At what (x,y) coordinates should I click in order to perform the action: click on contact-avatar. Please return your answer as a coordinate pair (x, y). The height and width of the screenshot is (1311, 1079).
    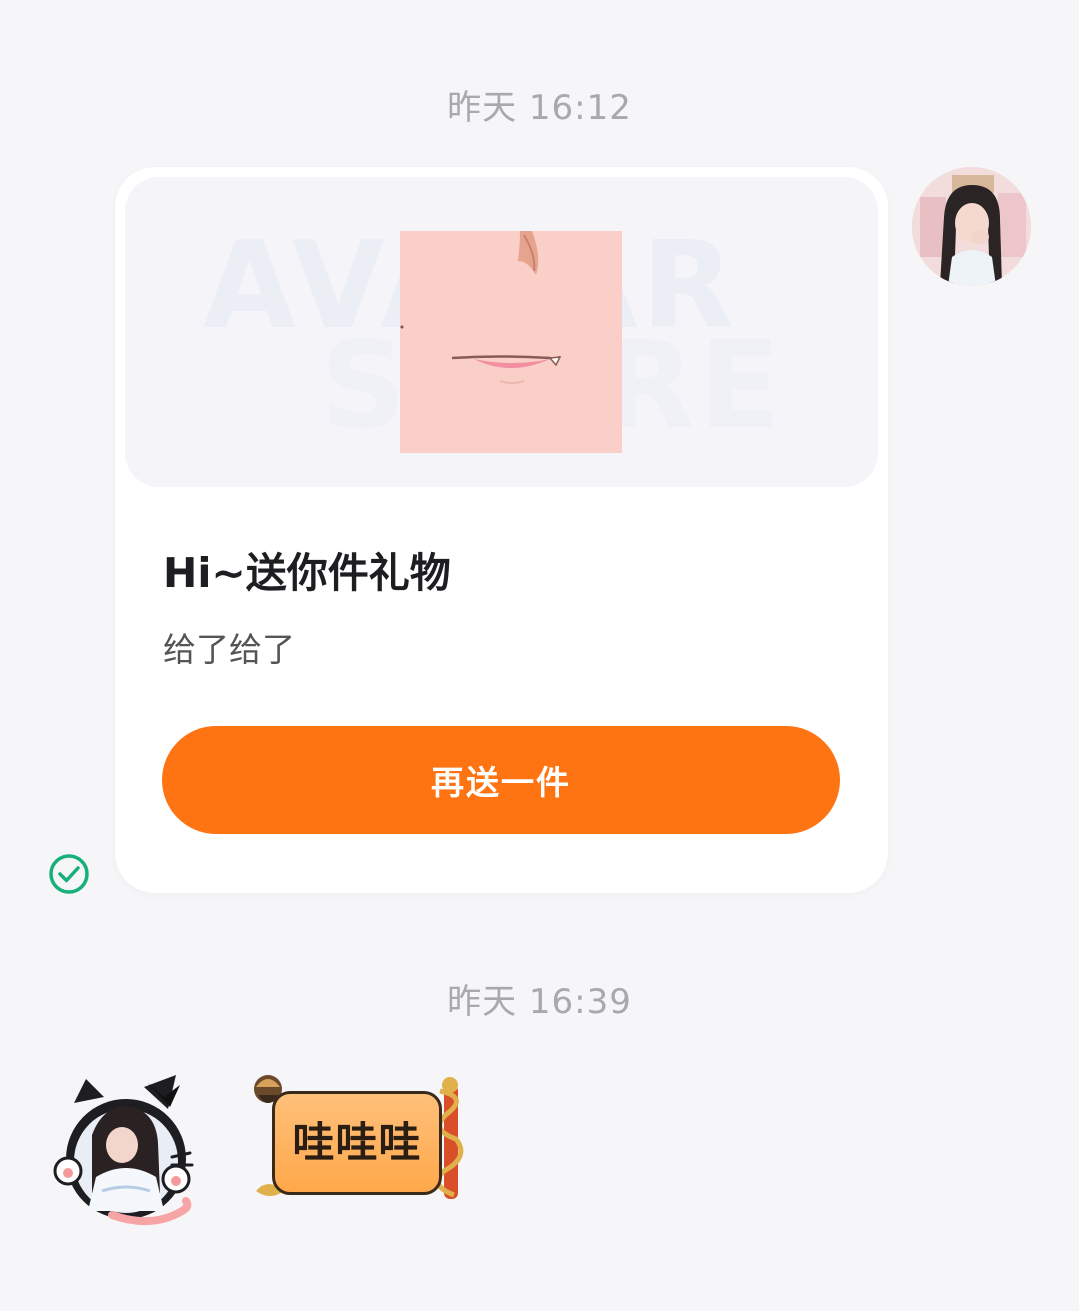
    Looking at the image, I should click on (124, 1150).